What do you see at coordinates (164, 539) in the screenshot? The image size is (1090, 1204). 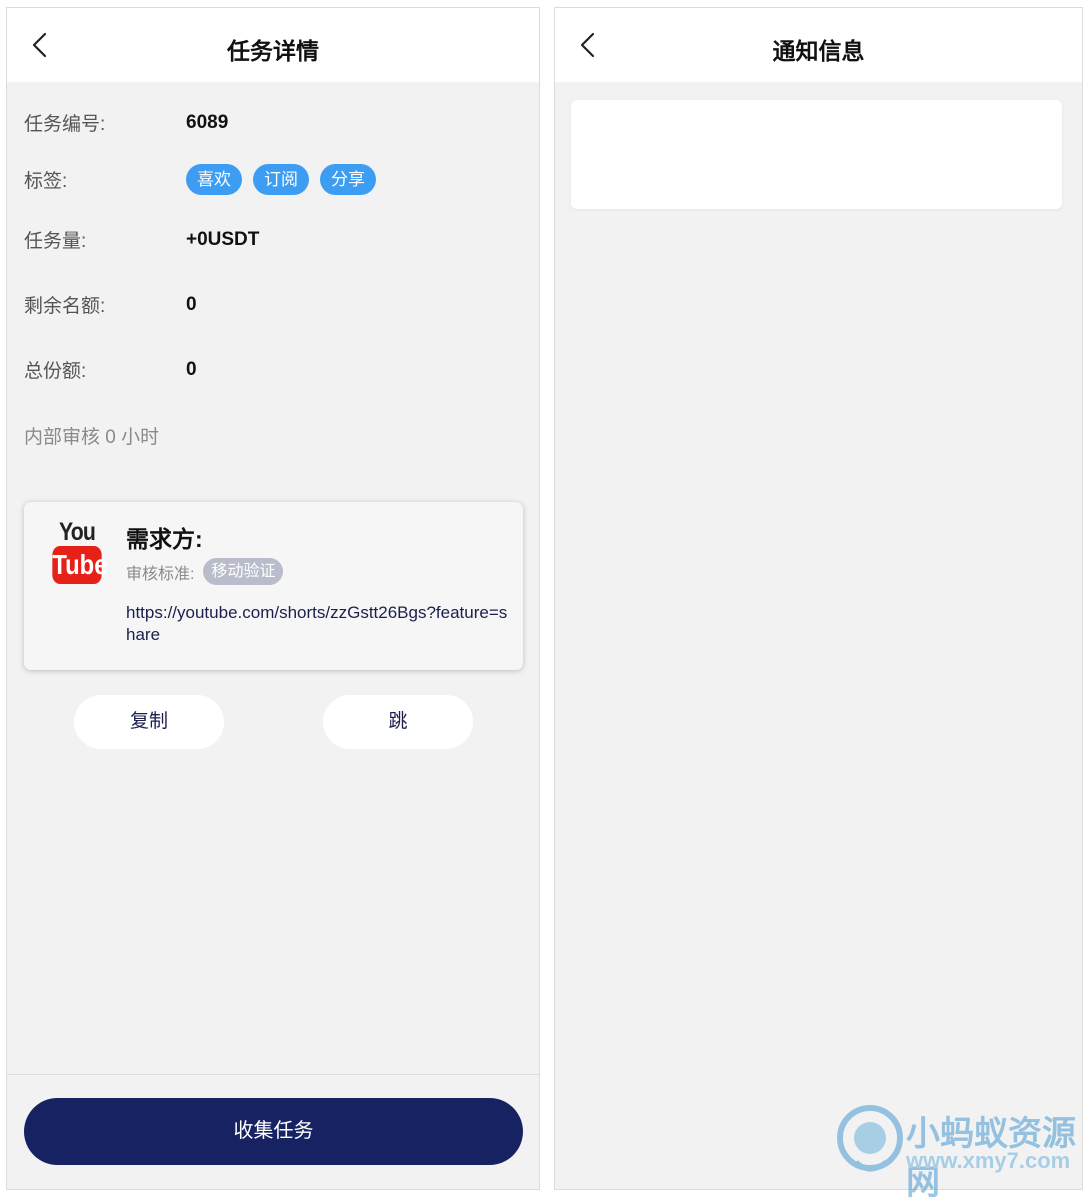 I see `requester-title: 需求方:` at bounding box center [164, 539].